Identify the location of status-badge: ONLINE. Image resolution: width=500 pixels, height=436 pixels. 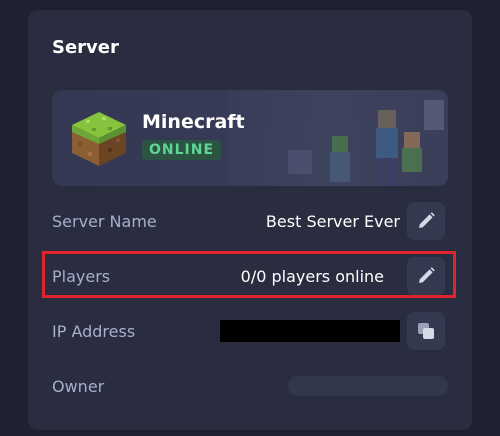
(182, 150).